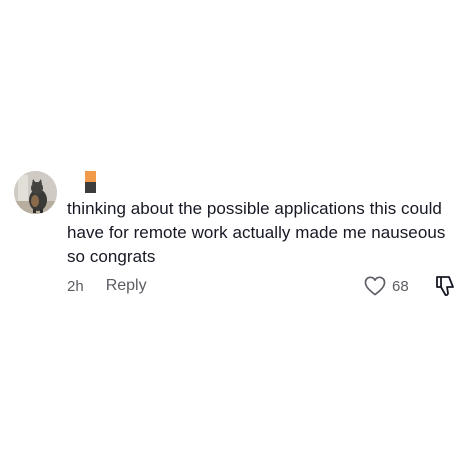 The width and height of the screenshot is (474, 474). What do you see at coordinates (75, 286) in the screenshot?
I see `comment-timestamp: 2h` at bounding box center [75, 286].